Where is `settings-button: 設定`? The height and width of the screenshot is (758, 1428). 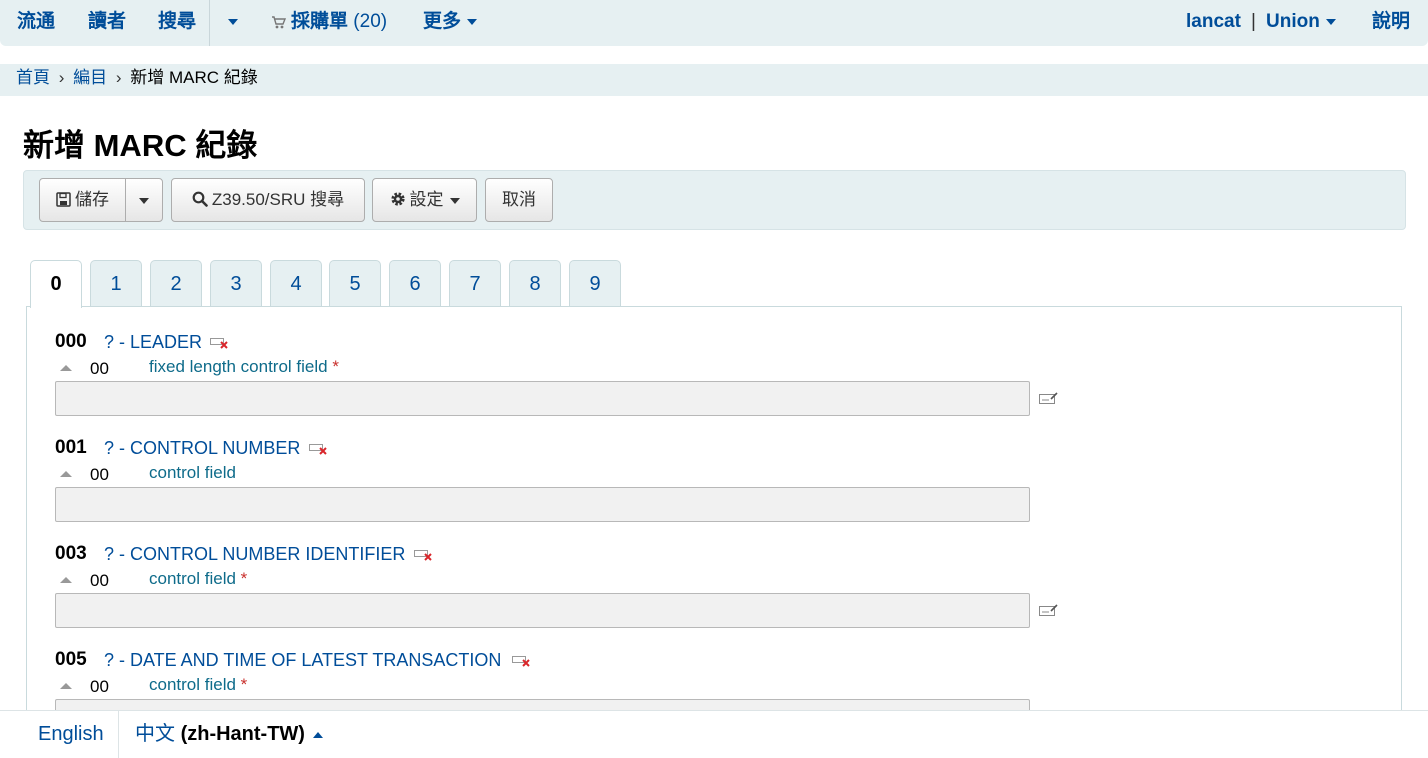
settings-button: 設定 is located at coordinates (424, 200).